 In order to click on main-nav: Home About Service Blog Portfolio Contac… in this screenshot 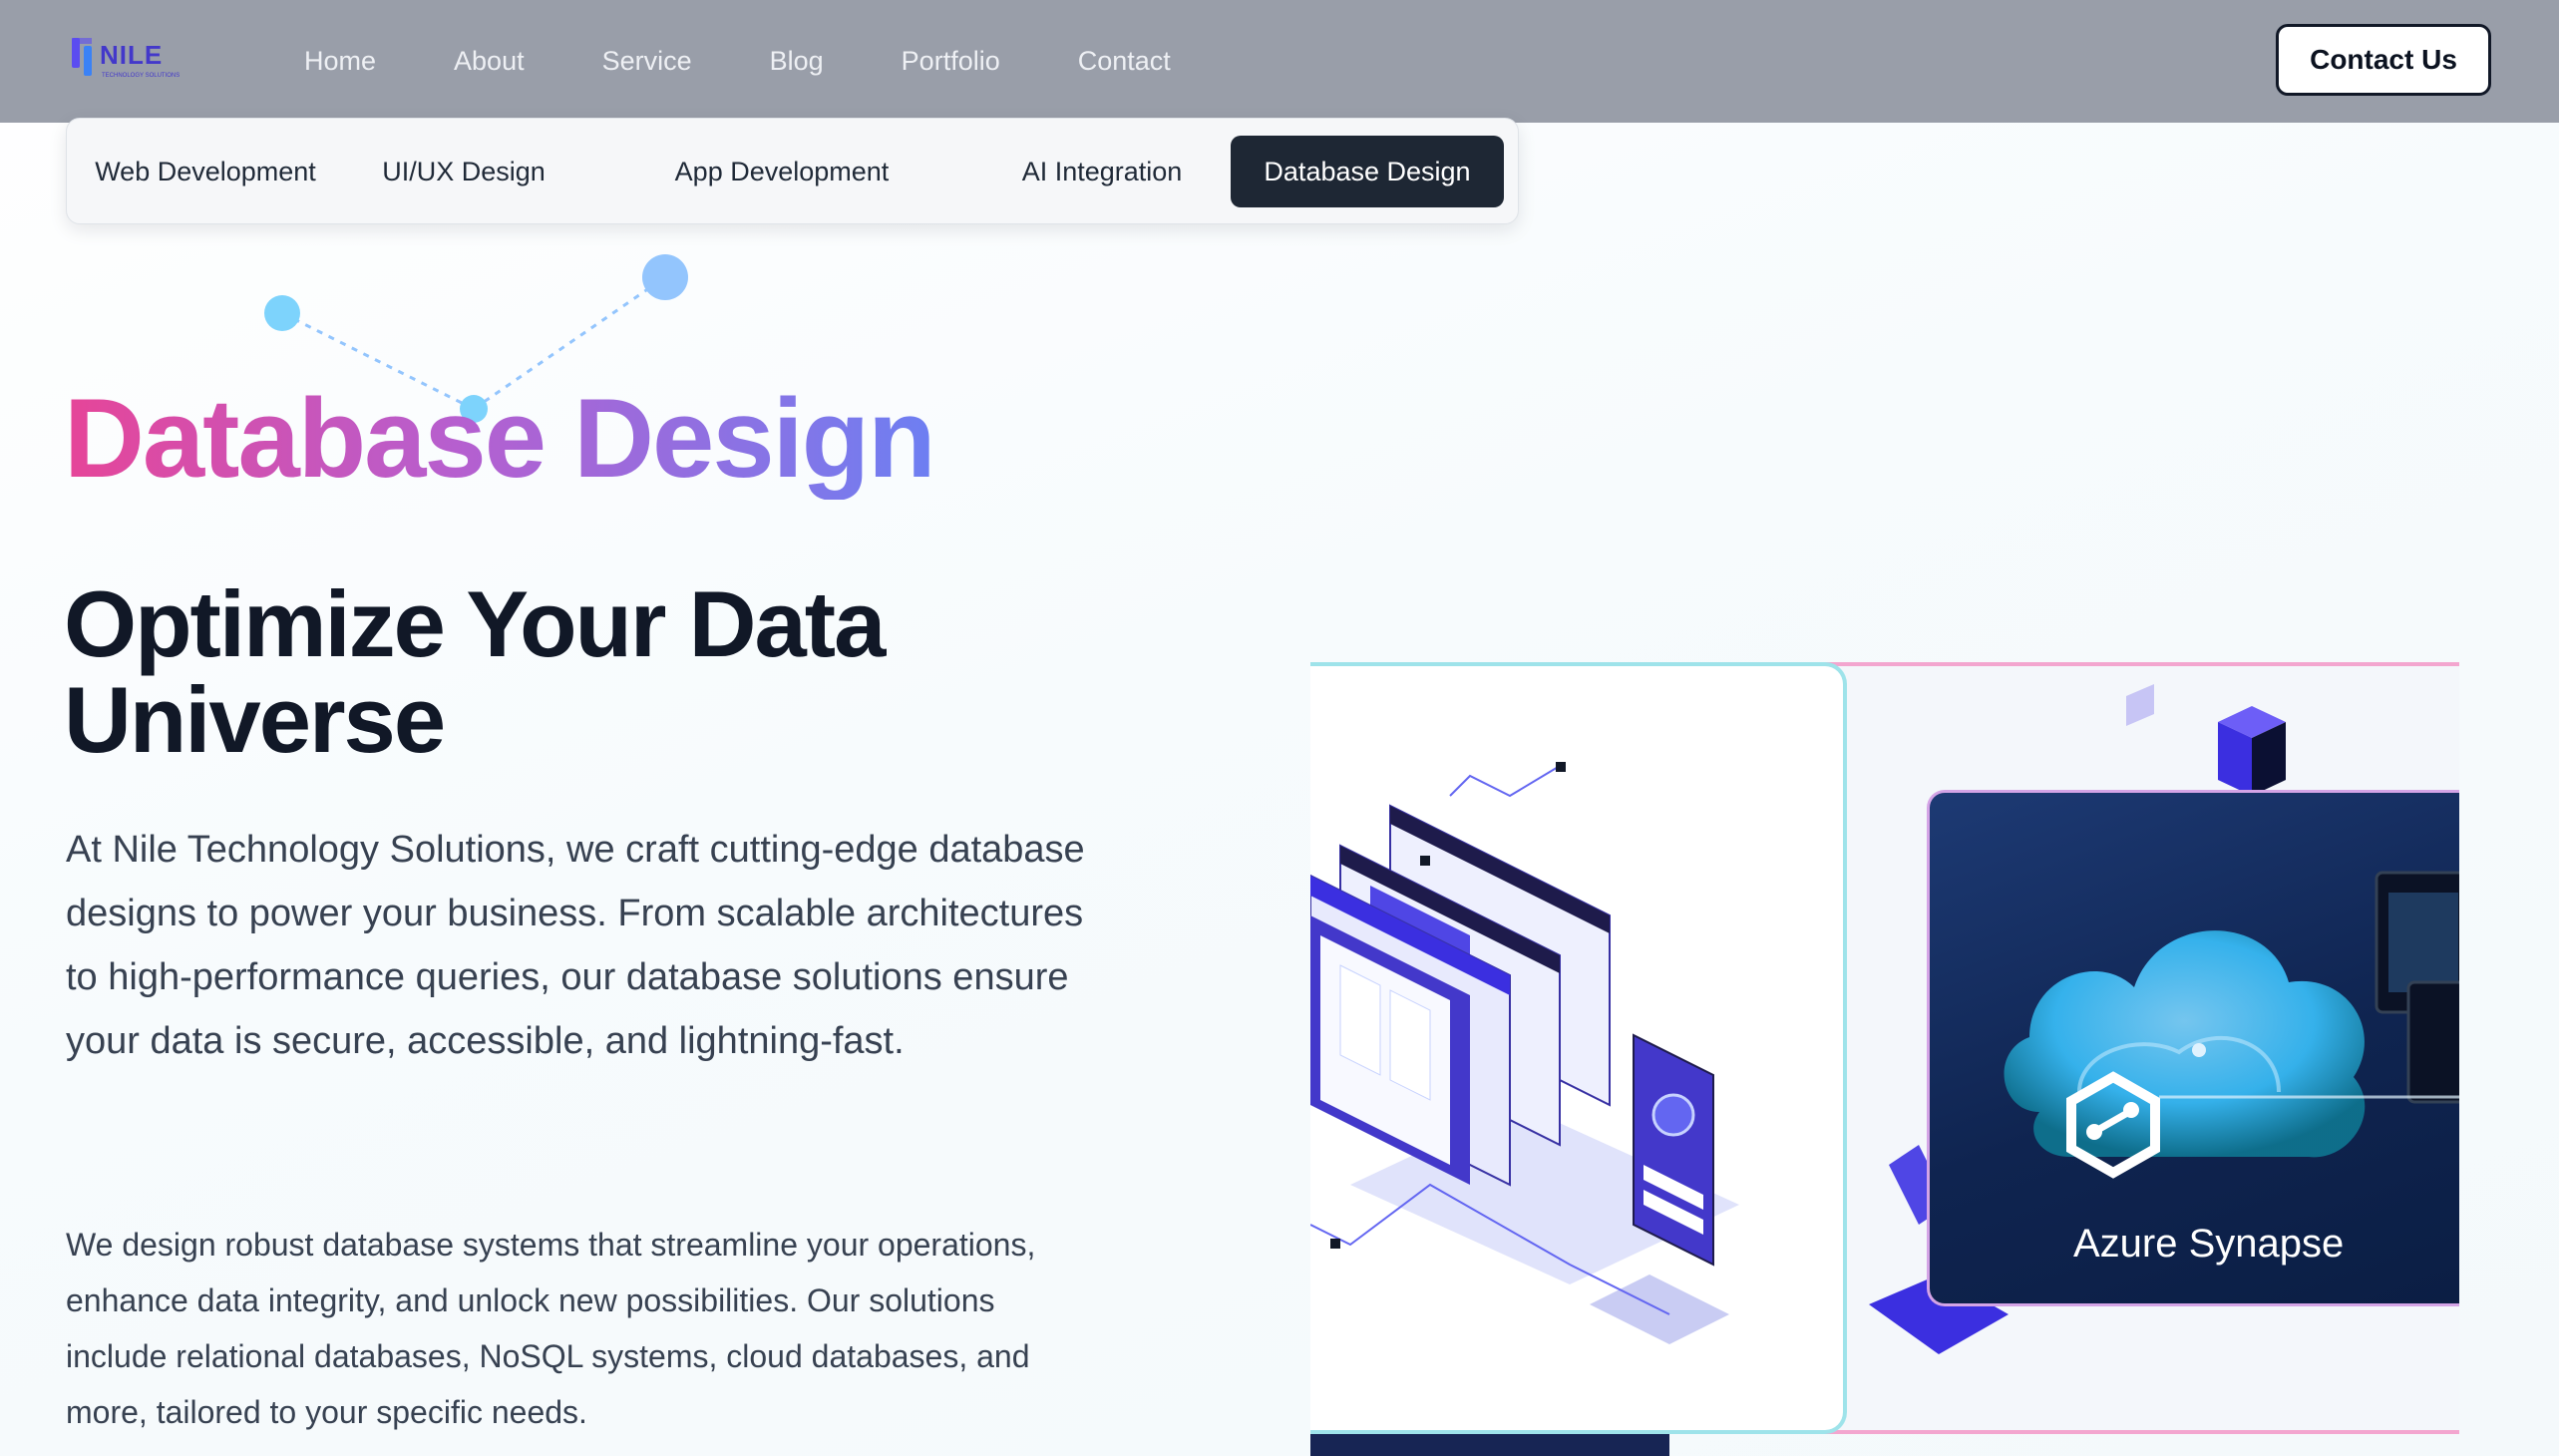, I will do `click(776, 61)`.